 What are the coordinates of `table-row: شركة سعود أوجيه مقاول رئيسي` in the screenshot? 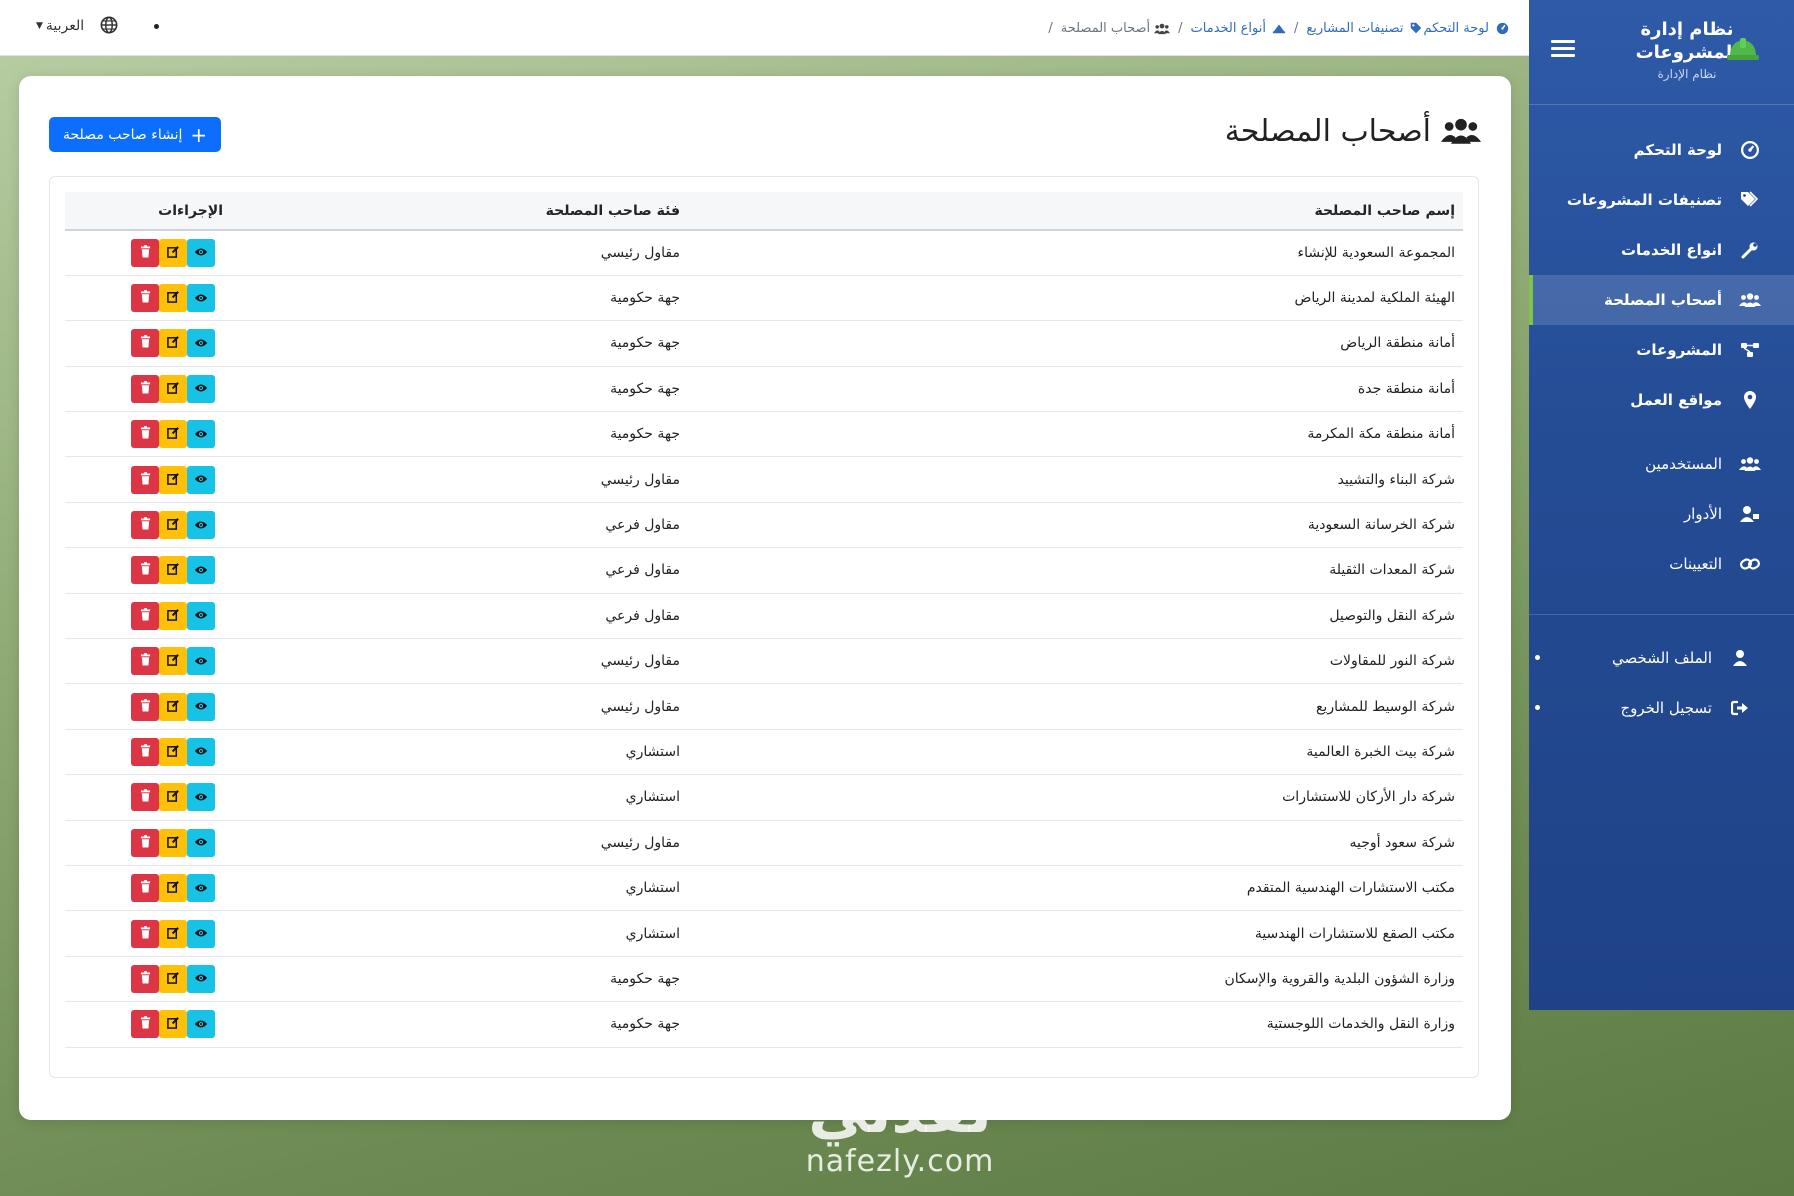 It's located at (764, 843).